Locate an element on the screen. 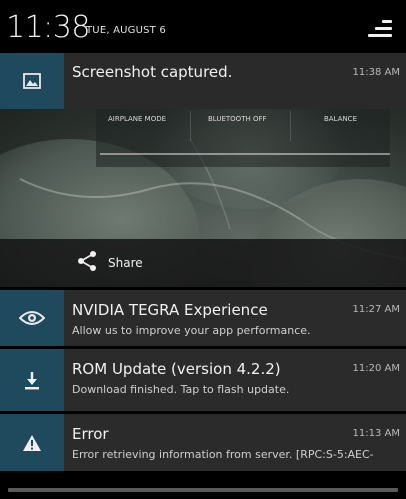 The width and height of the screenshot is (406, 499). notification-time: 11:27 AM is located at coordinates (376, 309).